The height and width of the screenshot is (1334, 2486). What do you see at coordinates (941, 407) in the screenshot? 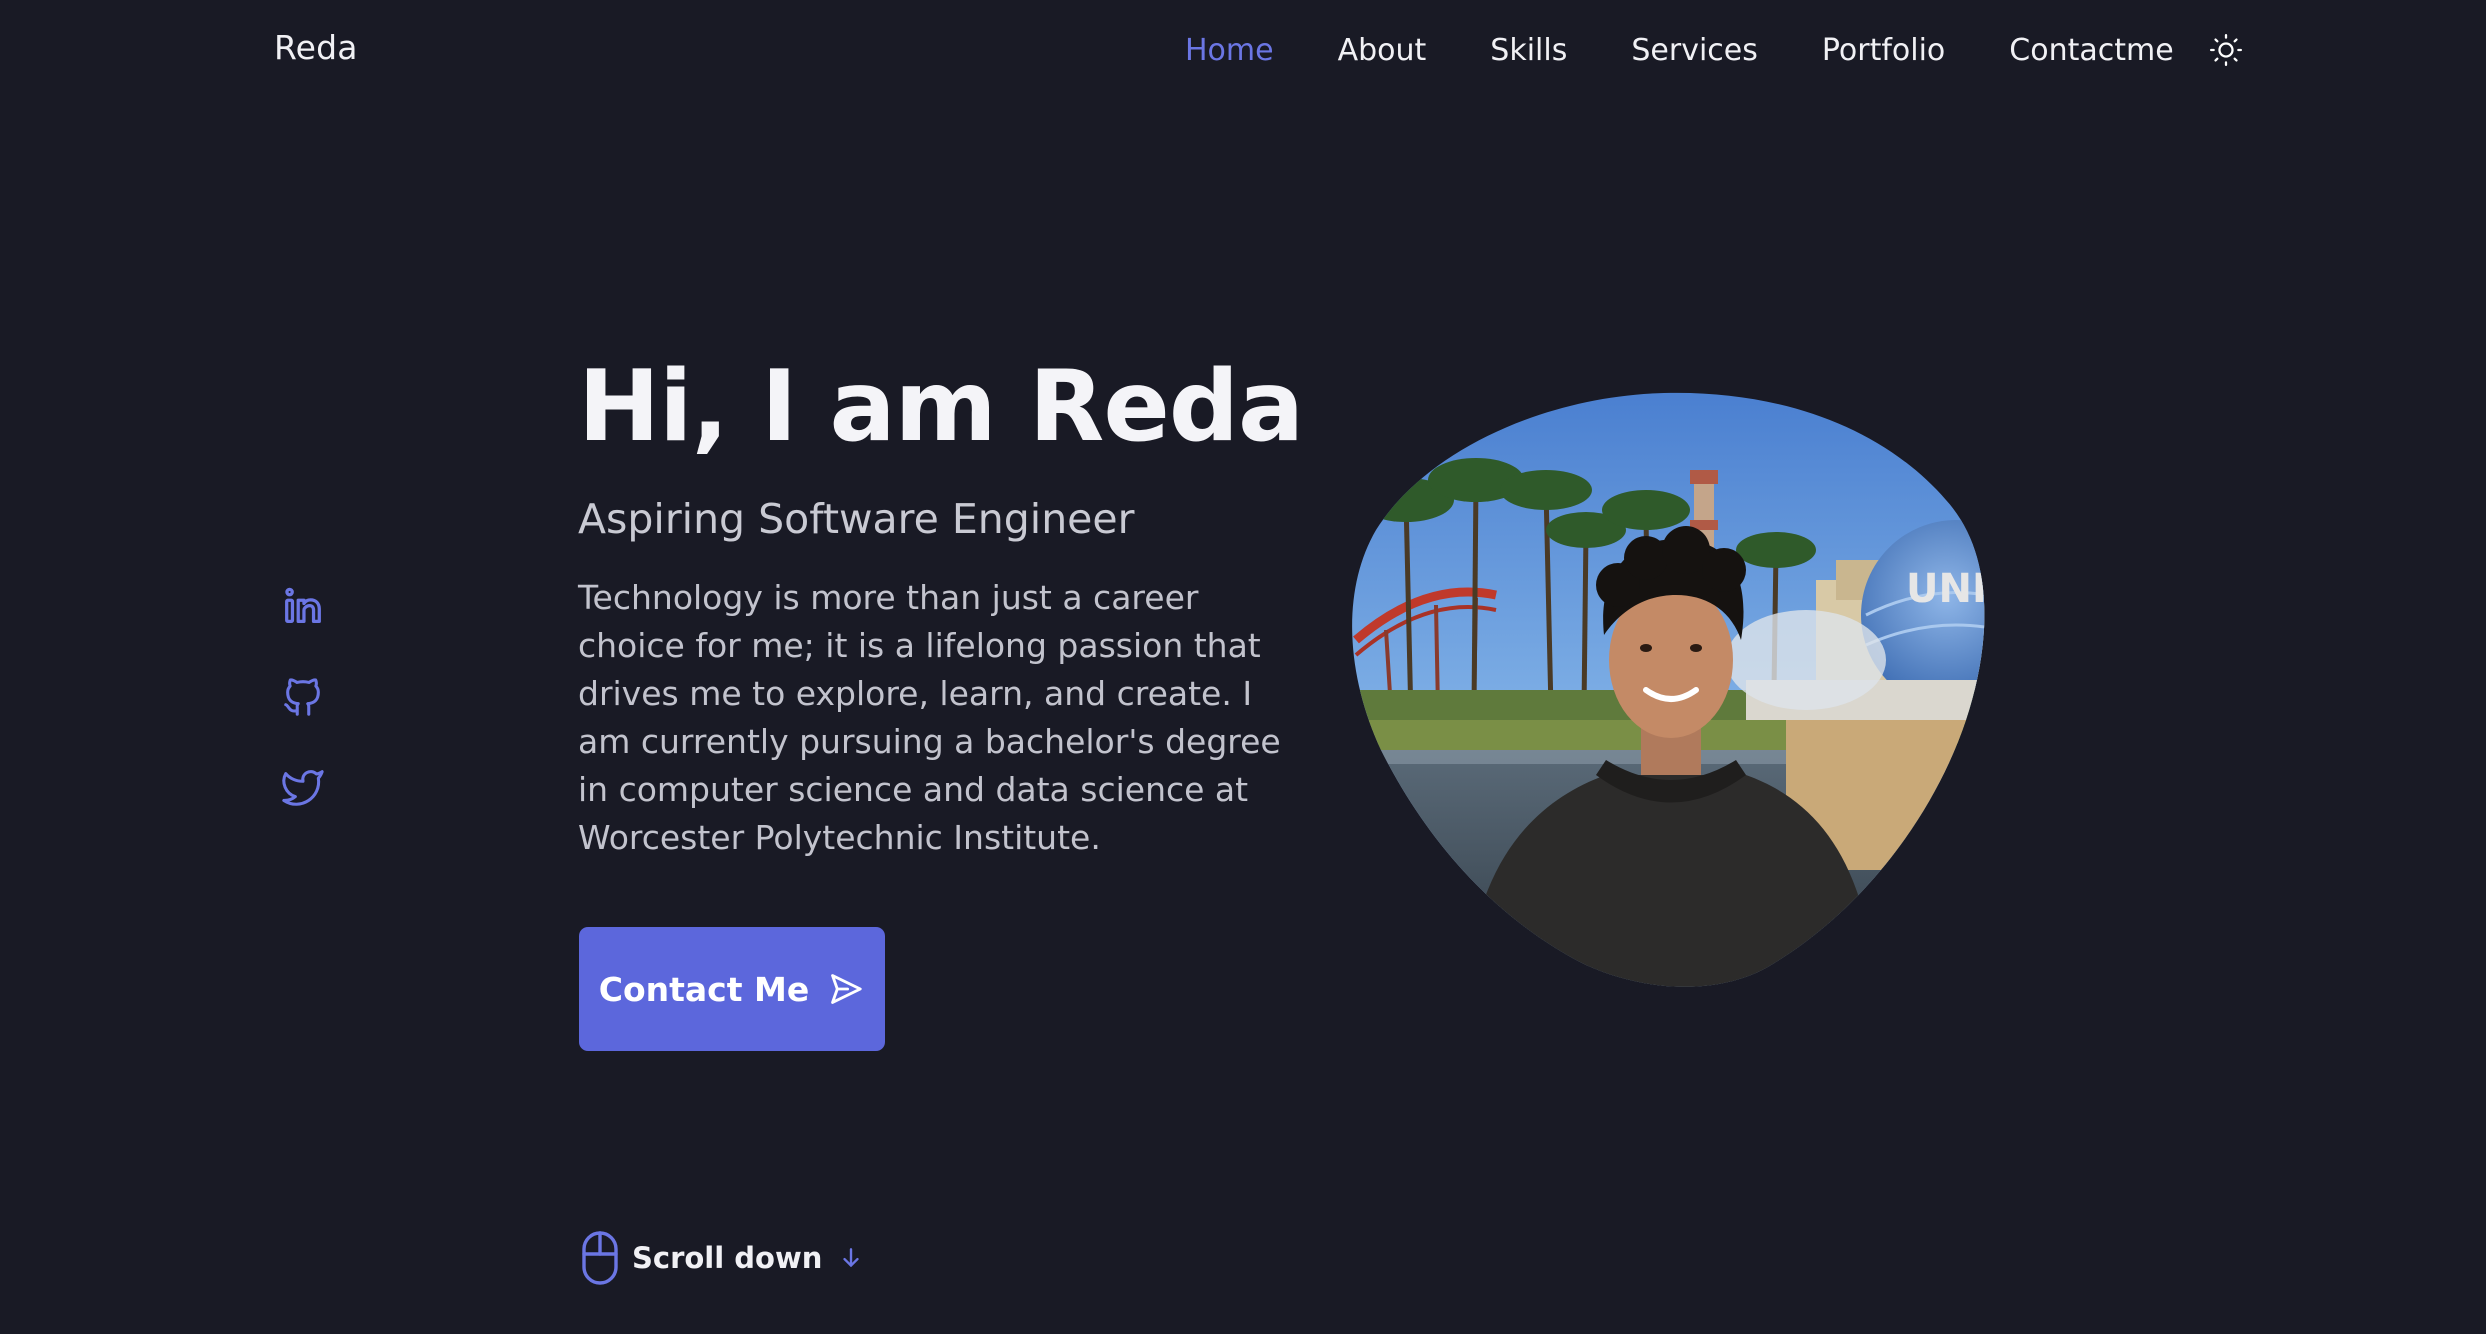
I see `hero-title: Hi, I am Reda` at bounding box center [941, 407].